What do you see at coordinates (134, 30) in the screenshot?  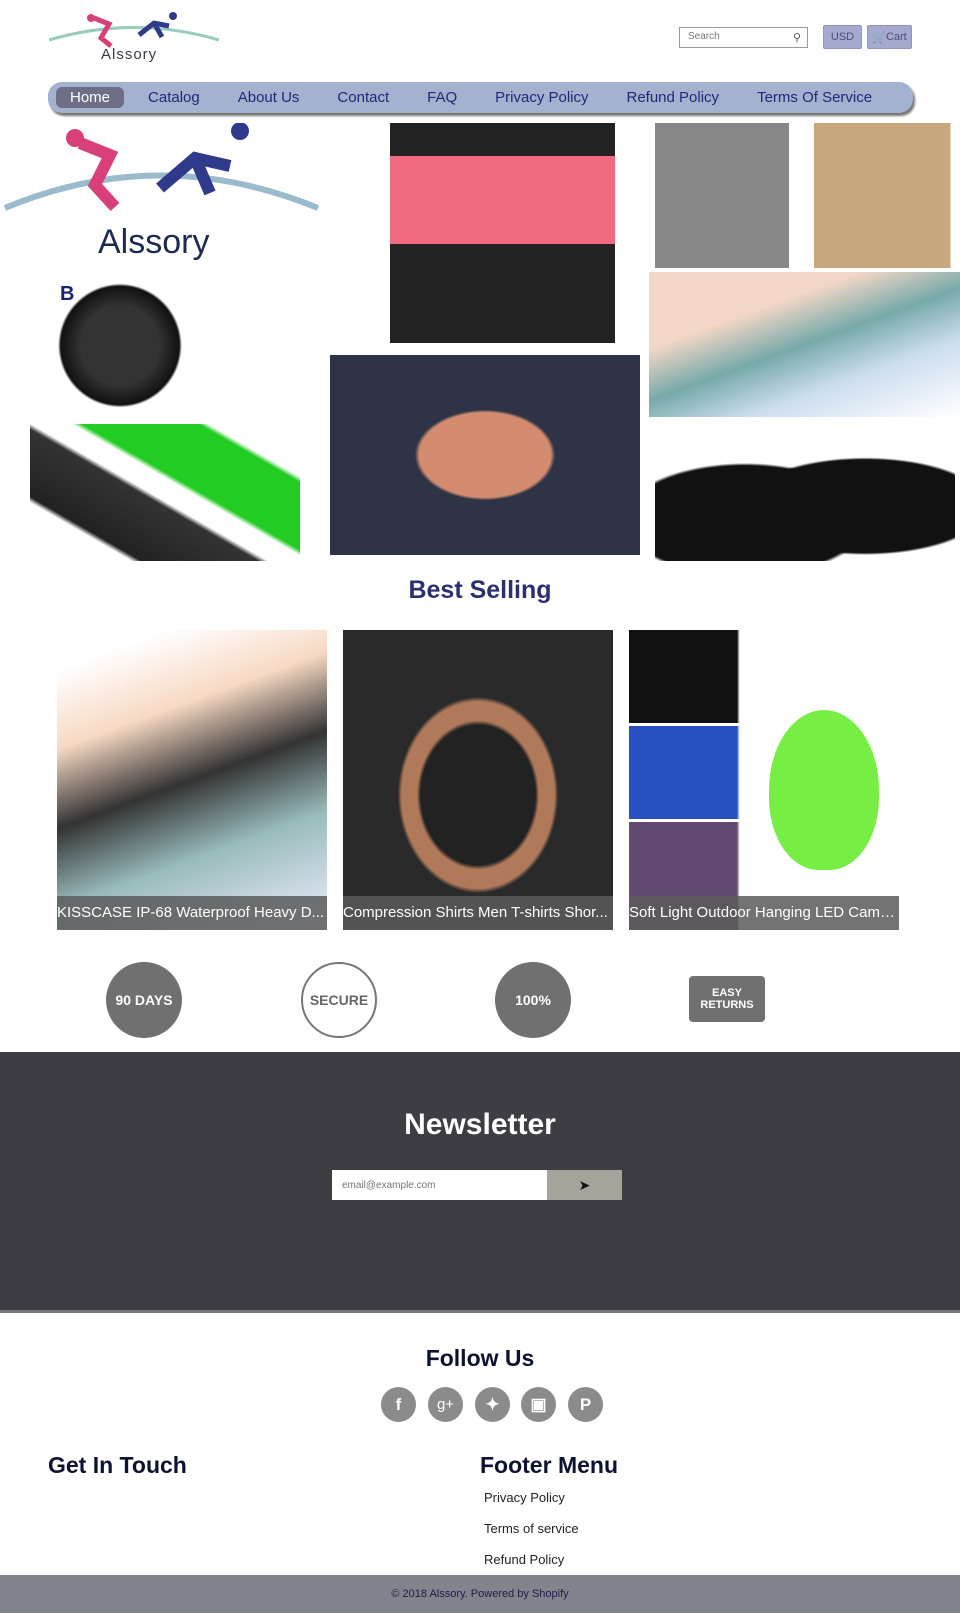 I see `logo-runners-icon` at bounding box center [134, 30].